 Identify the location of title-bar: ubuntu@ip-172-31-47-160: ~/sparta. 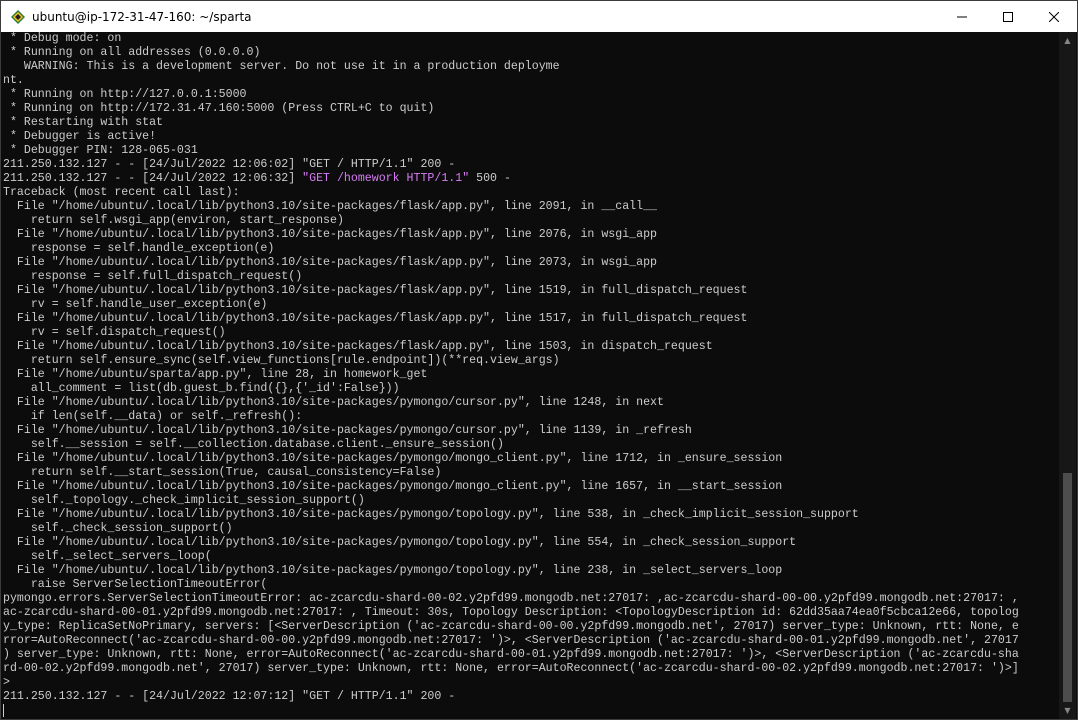
(539, 16).